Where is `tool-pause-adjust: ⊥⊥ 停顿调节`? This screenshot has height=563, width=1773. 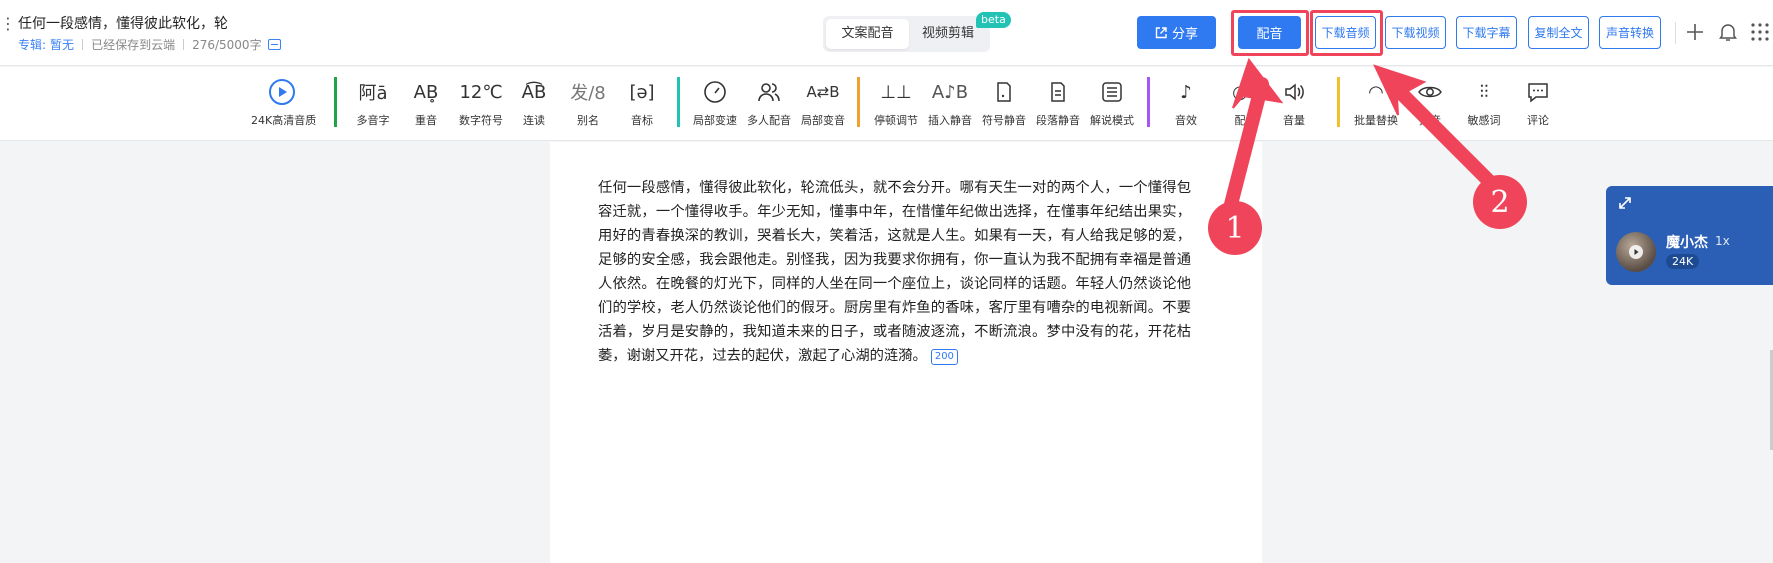
tool-pause-adjust: ⊥⊥ 停顿调节 is located at coordinates (896, 102).